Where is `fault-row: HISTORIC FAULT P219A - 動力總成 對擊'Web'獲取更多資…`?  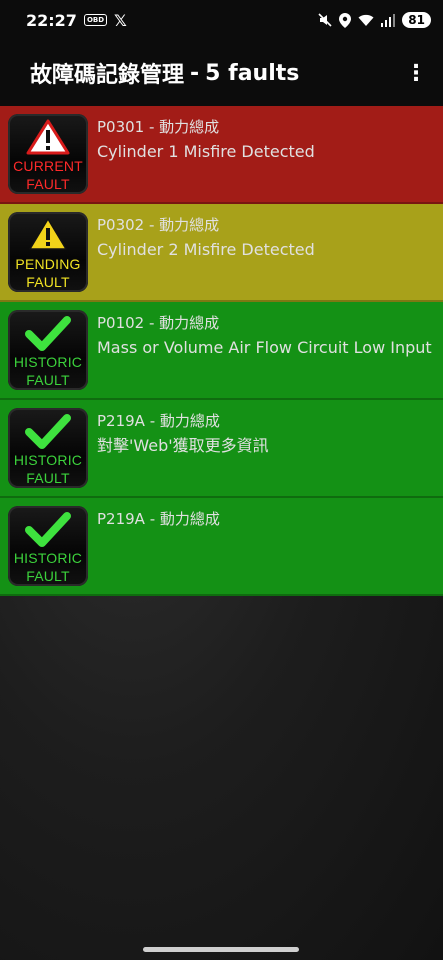 fault-row: HISTORIC FAULT P219A - 動力總成 對擊'Web'獲取更多資… is located at coordinates (221, 449).